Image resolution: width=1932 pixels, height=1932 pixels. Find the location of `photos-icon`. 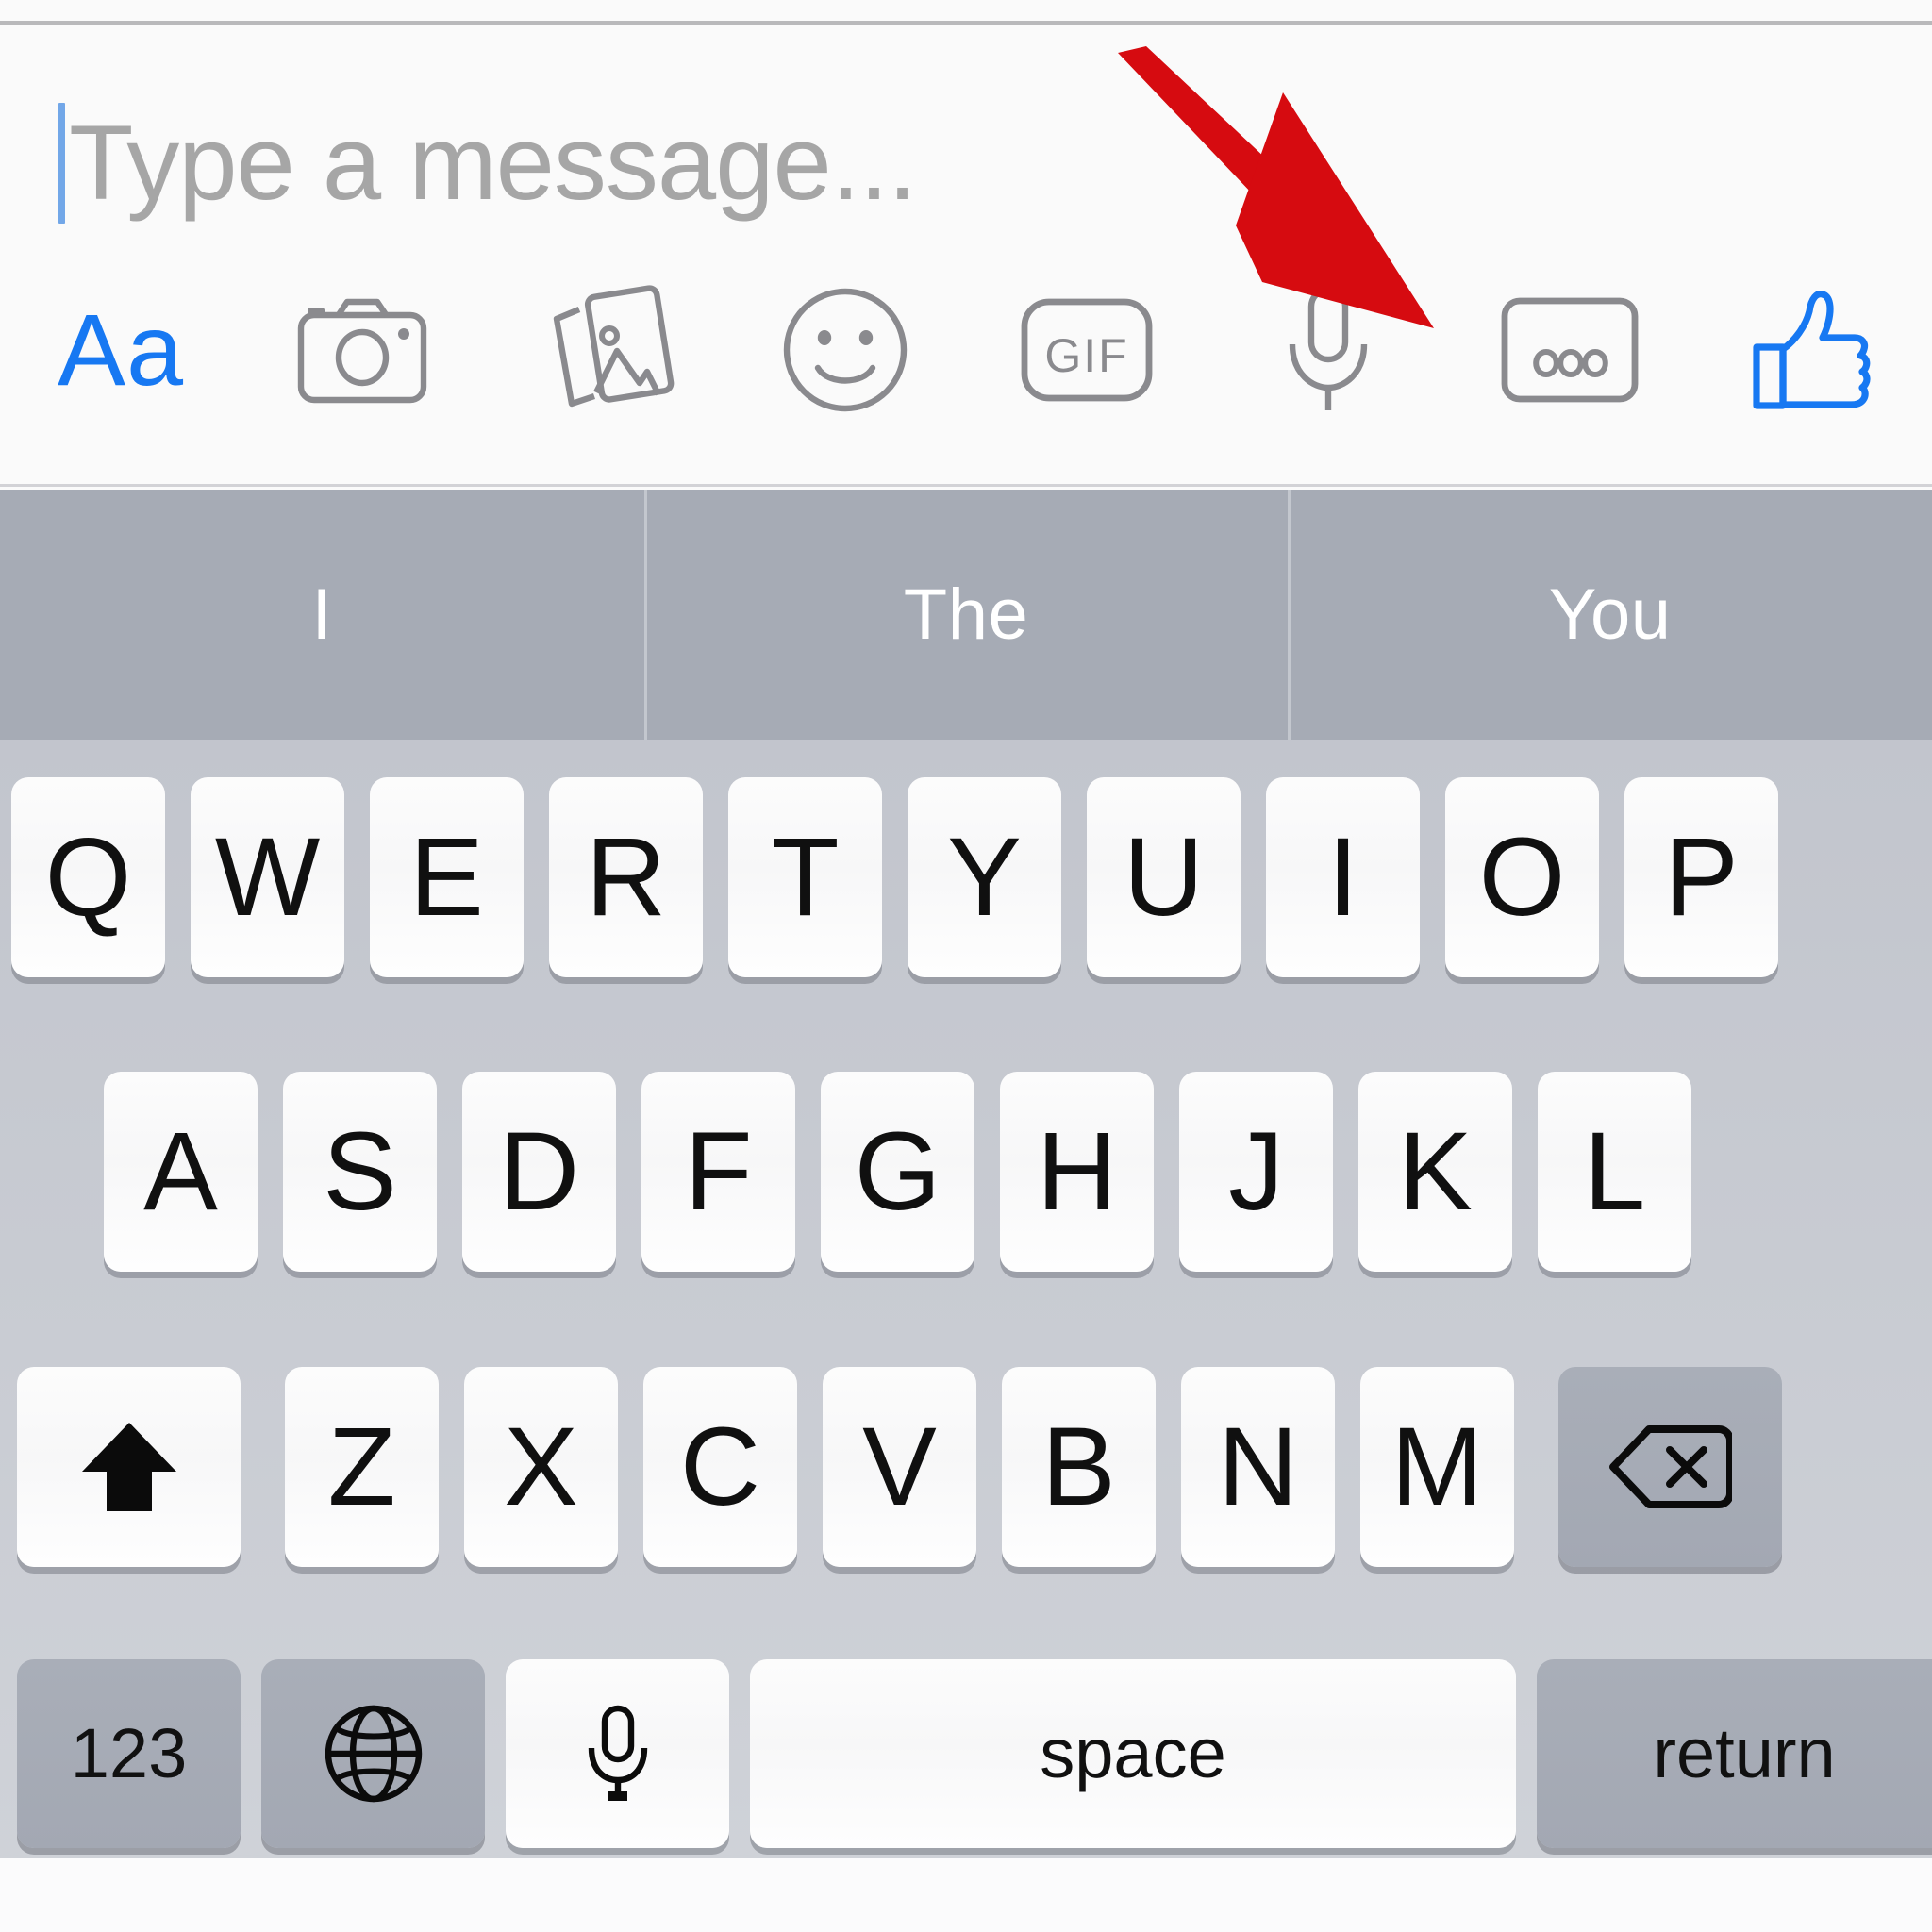

photos-icon is located at coordinates (614, 347).